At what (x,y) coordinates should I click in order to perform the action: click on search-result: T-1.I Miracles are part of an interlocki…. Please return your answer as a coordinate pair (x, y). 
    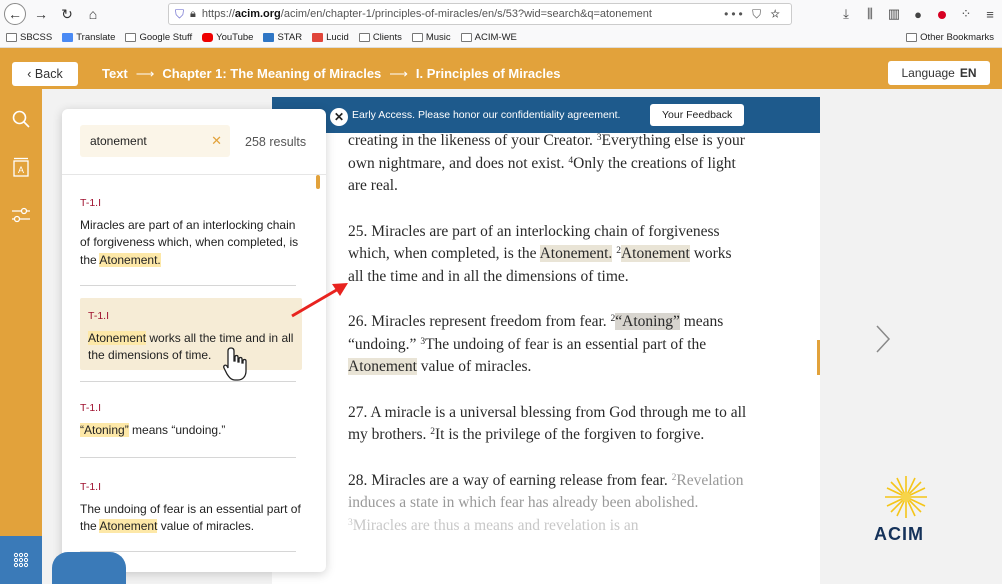
    Looking at the image, I should click on (191, 232).